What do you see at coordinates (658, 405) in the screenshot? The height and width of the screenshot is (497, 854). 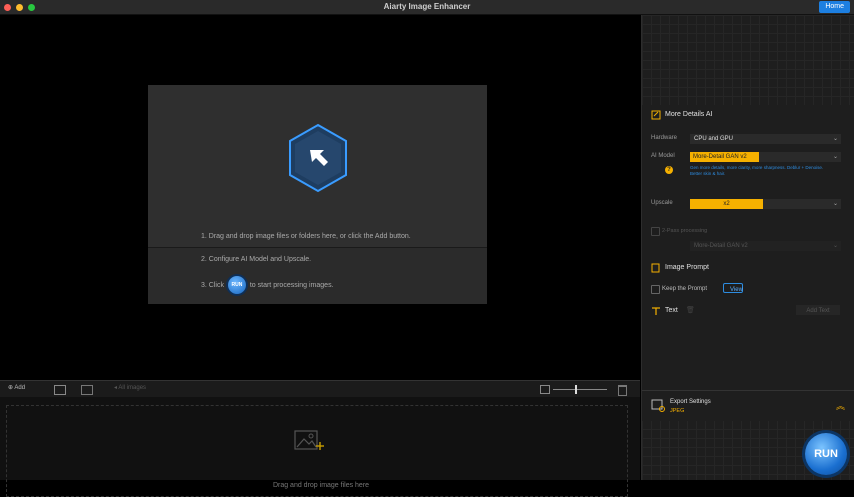 I see `export-settings-icon` at bounding box center [658, 405].